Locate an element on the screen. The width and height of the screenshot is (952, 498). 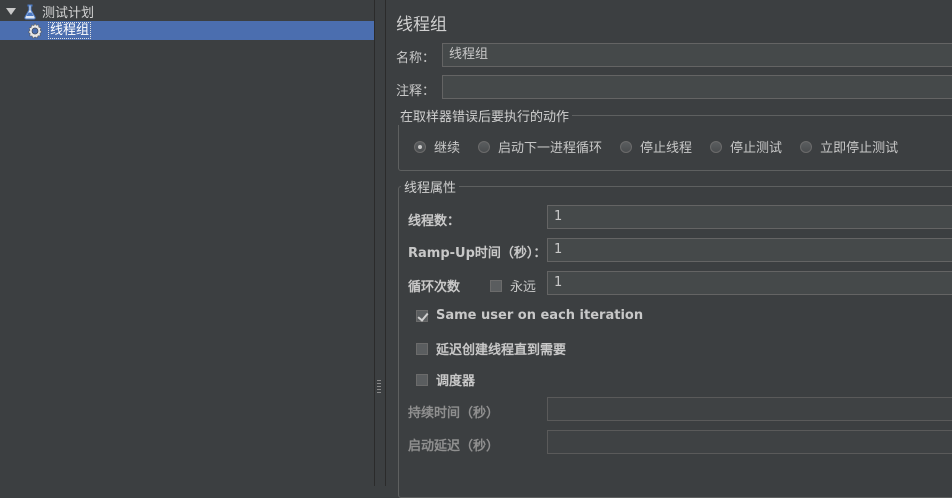
radio-label-stop-test-now: 立即停止测试 is located at coordinates (859, 148).